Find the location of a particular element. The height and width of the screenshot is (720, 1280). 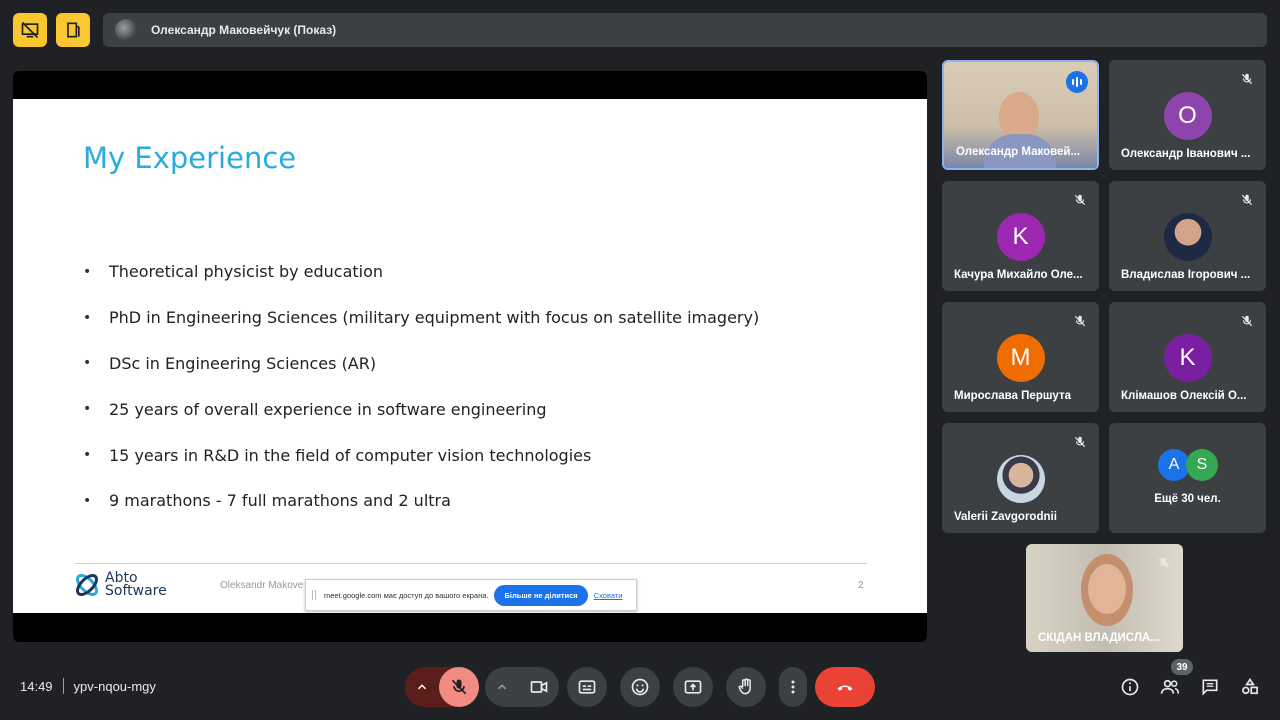

end-call-button is located at coordinates (845, 687).